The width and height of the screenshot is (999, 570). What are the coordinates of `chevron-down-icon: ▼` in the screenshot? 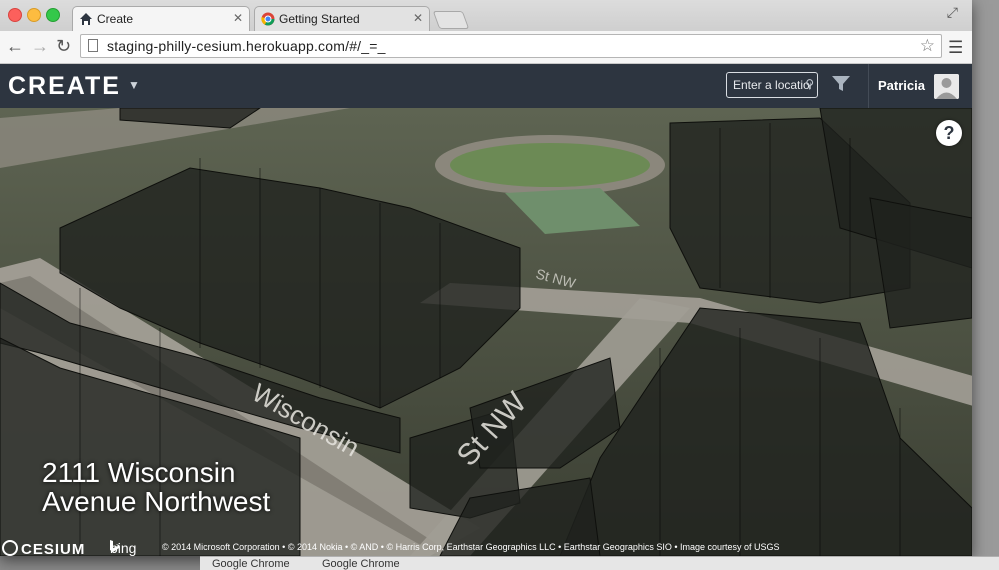 It's located at (134, 85).